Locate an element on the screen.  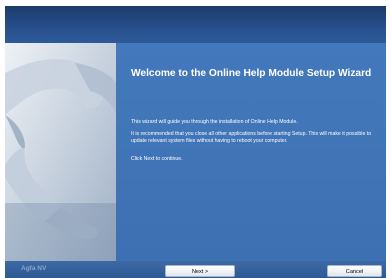
wizard-footer: Agfa NV Next > Cancel is located at coordinates (195, 269).